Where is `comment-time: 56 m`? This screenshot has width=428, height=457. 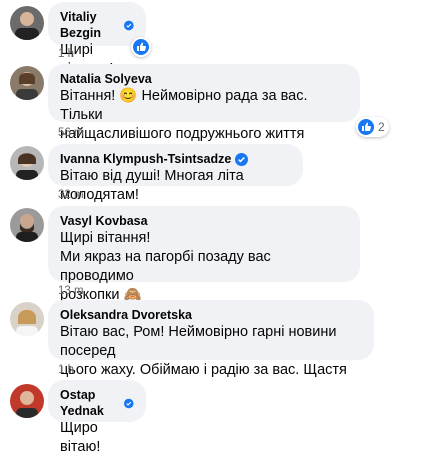
comment-time: 56 m is located at coordinates (71, 133).